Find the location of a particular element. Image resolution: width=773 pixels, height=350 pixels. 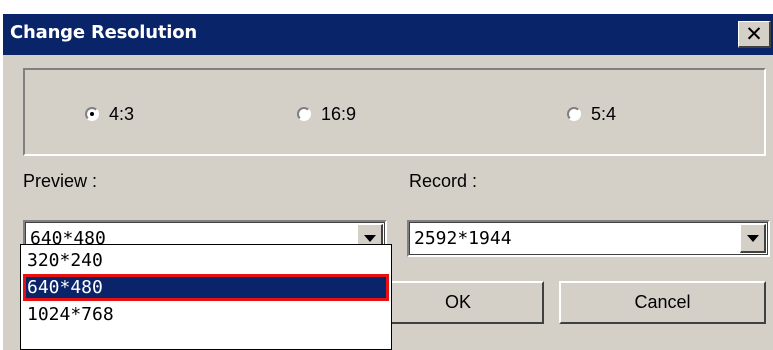

radio-5-4: 5:4 is located at coordinates (591, 114).